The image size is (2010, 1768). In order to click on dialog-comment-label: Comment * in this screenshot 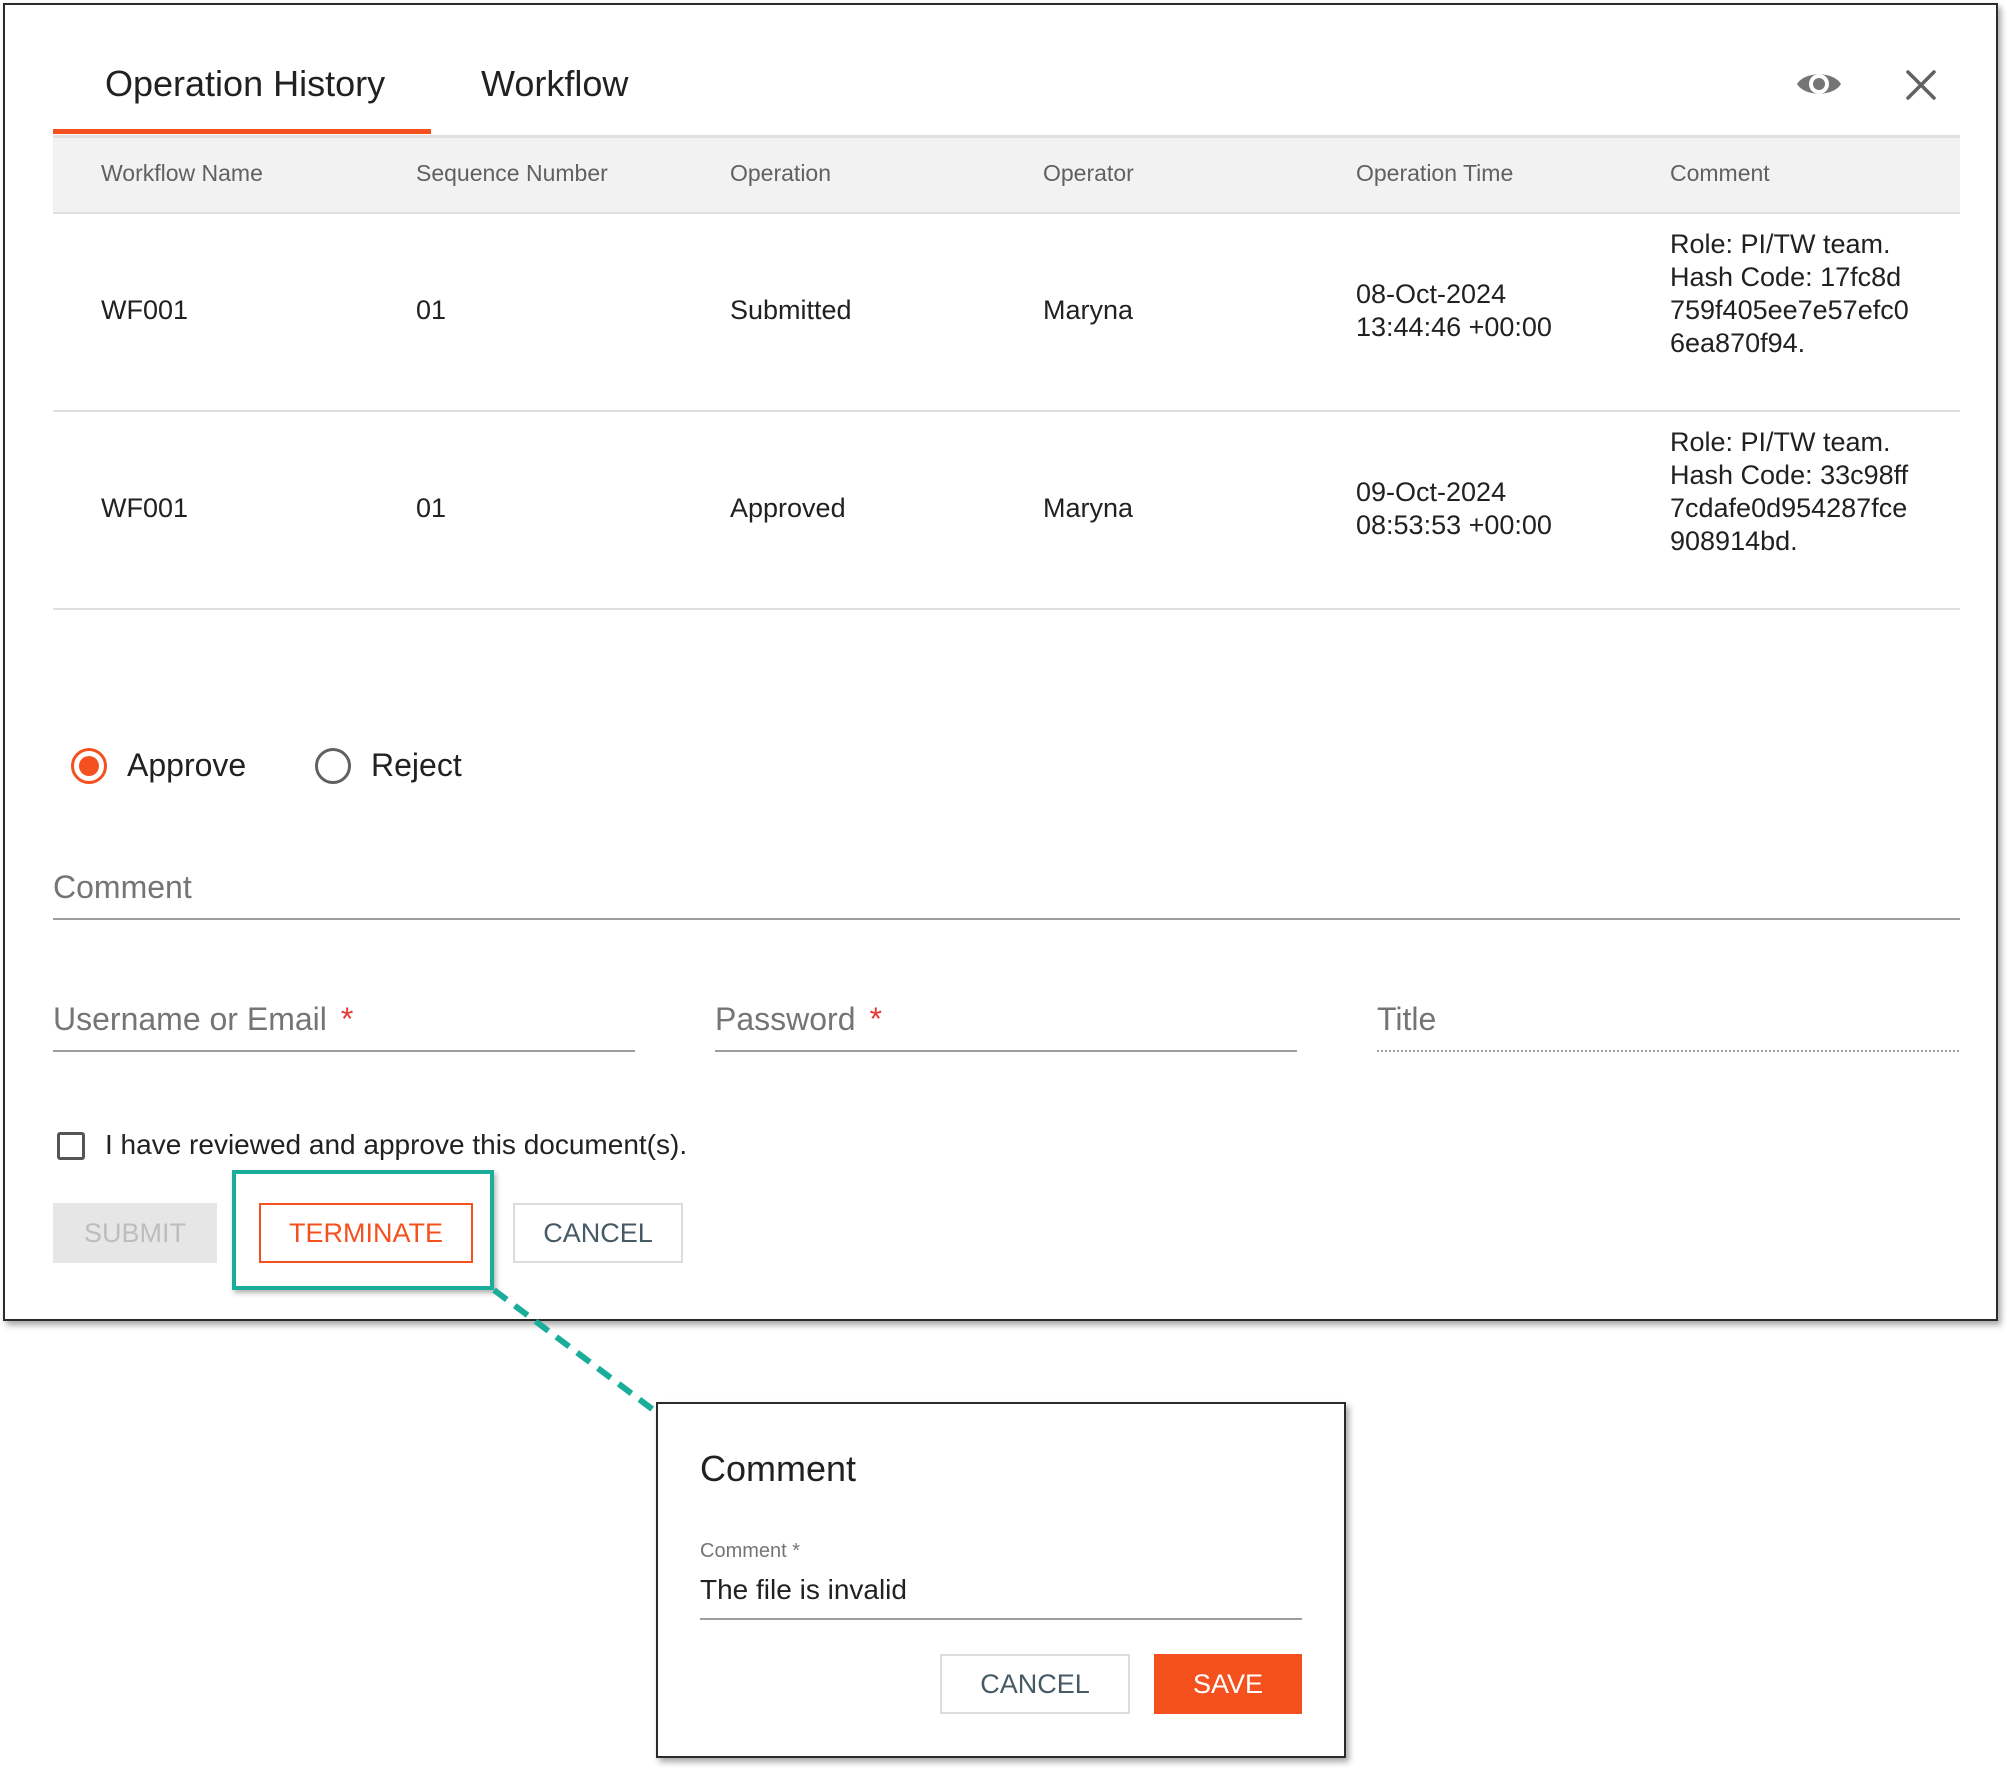, I will do `click(750, 1551)`.